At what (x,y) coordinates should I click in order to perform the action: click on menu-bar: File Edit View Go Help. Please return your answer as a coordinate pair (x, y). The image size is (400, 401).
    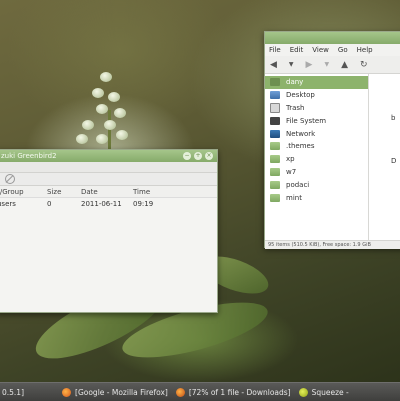
    Looking at the image, I should click on (332, 50).